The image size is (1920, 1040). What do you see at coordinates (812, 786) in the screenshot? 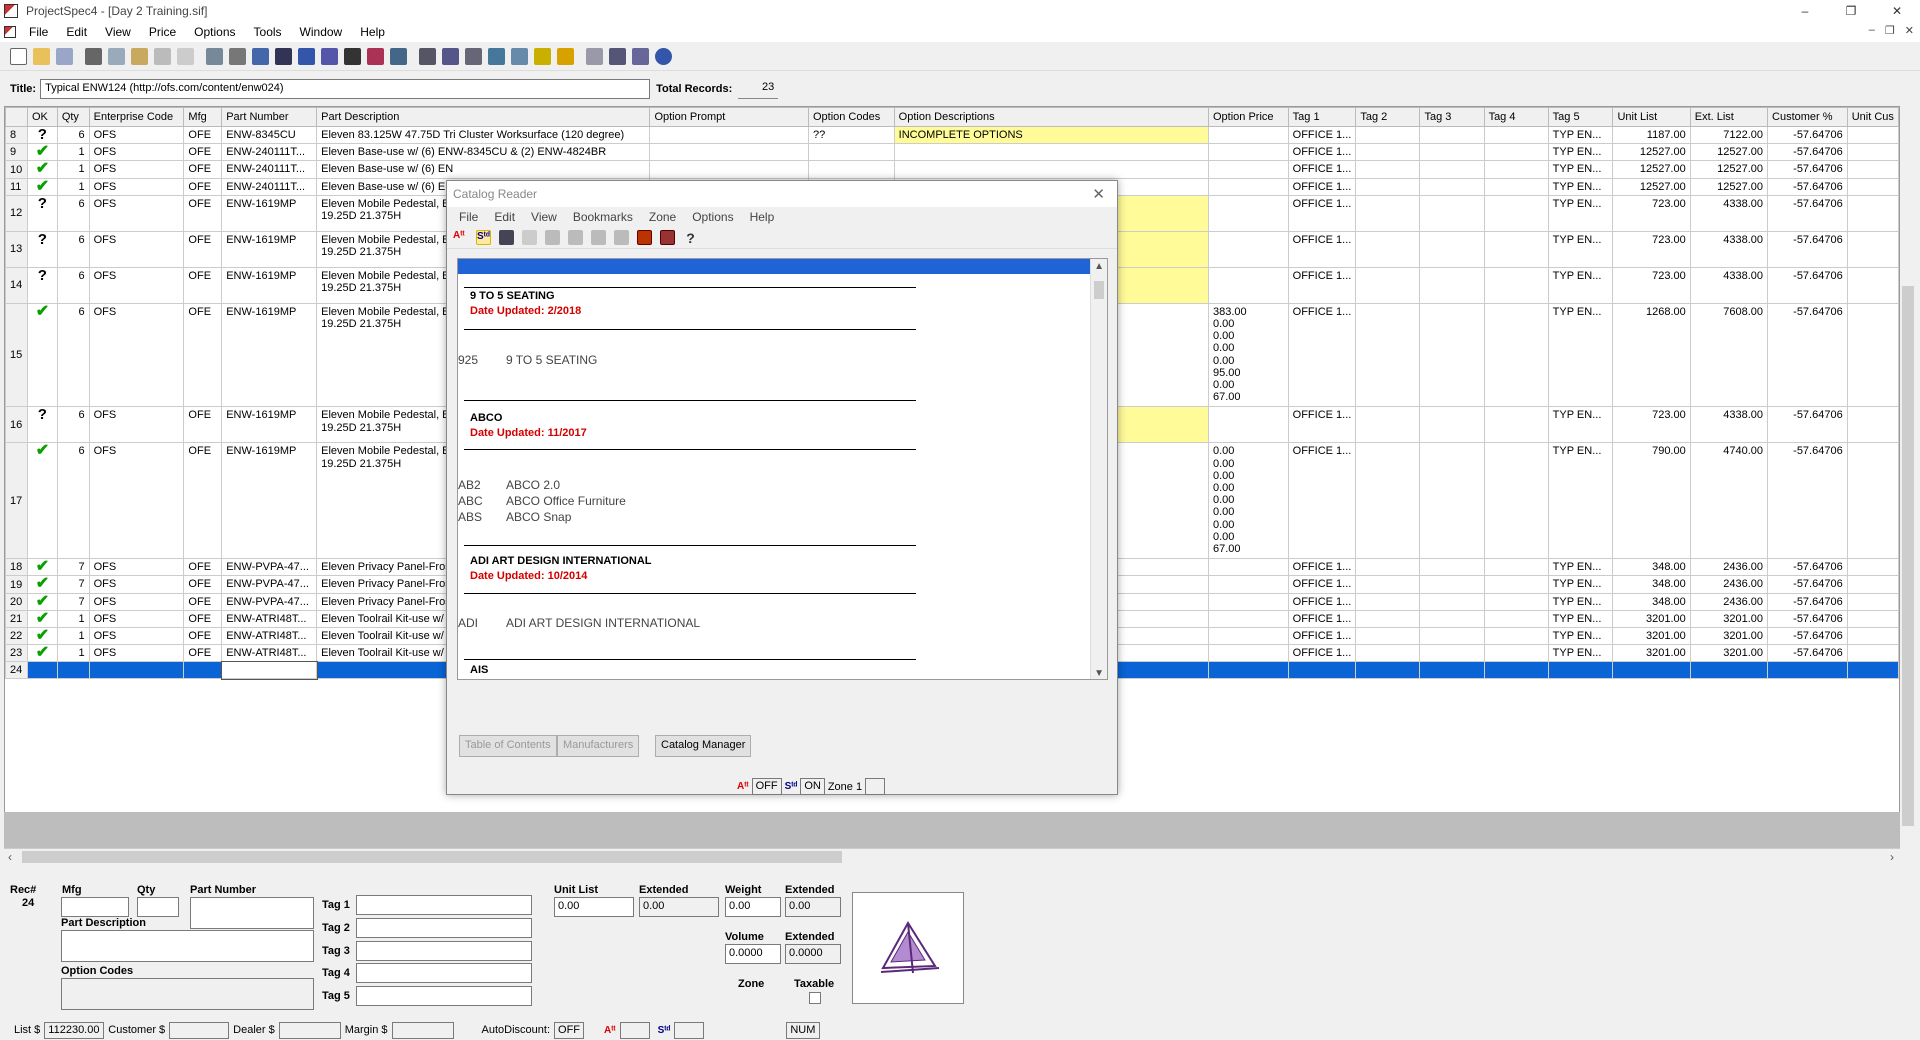
I see `cr-standard-value: ON` at bounding box center [812, 786].